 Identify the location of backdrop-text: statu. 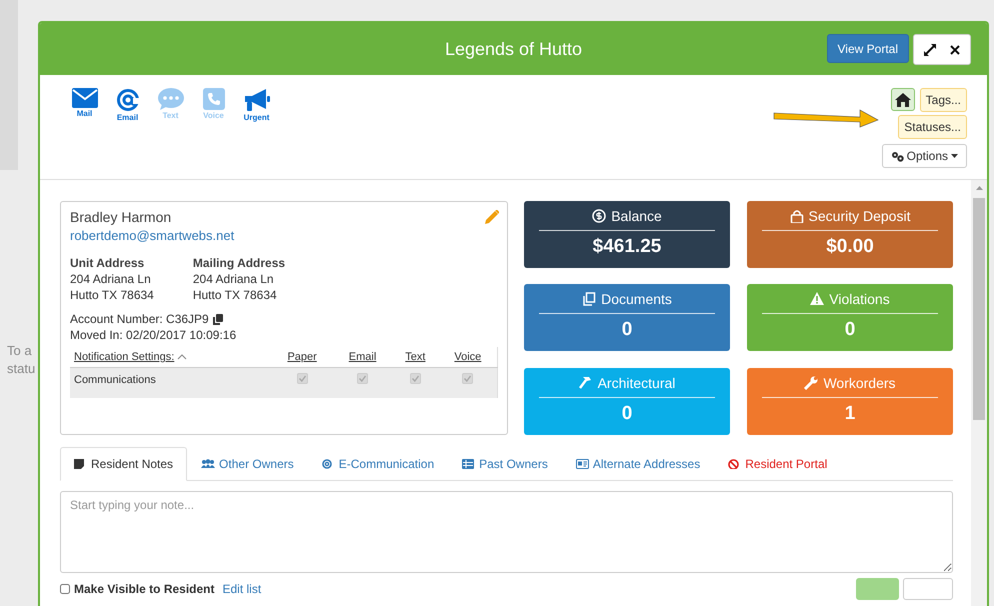
(21, 369).